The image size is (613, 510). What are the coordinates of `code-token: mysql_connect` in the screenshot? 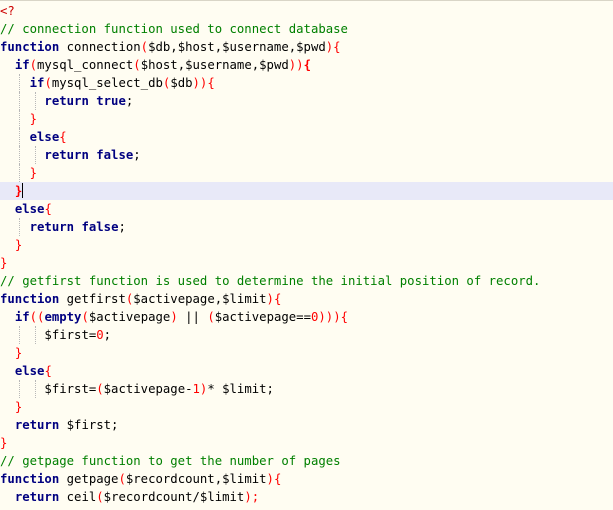 It's located at (85, 65).